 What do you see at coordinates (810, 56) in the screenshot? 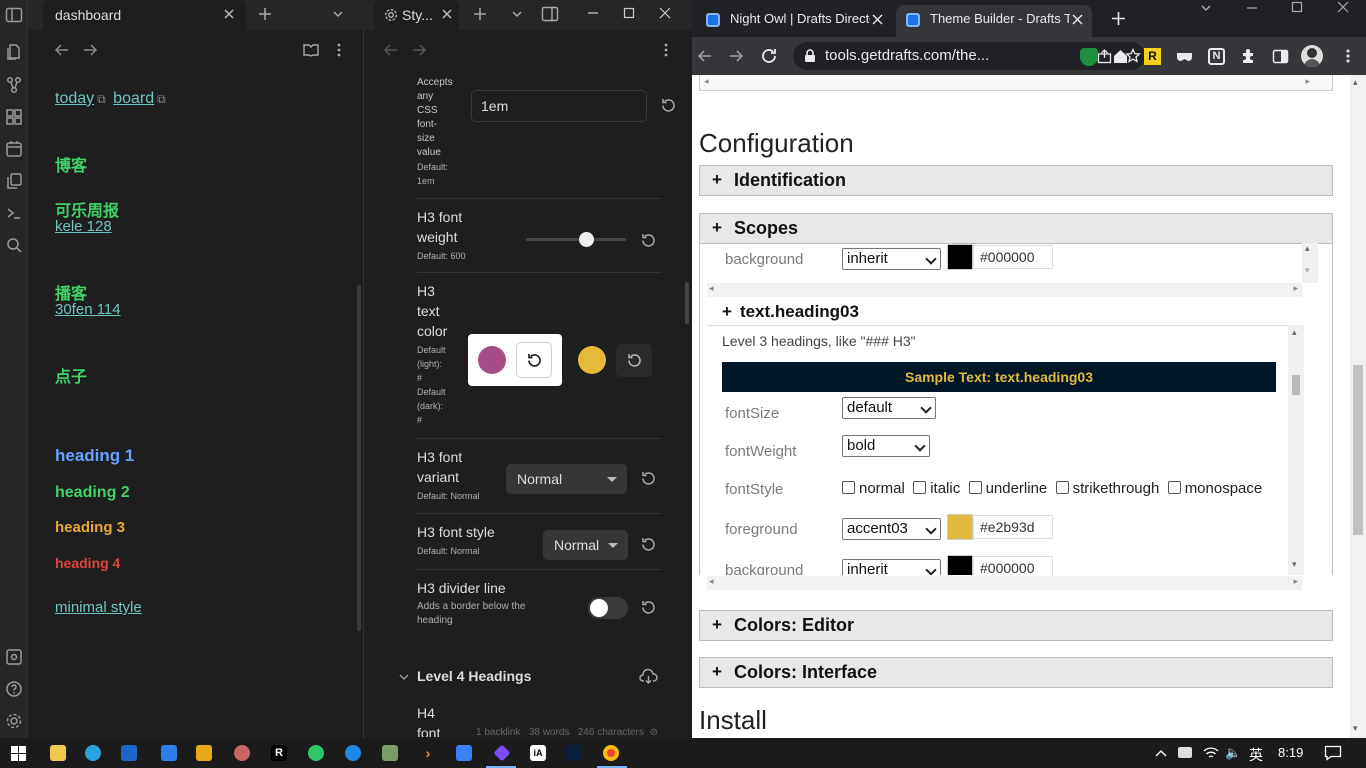
I see `lock-icon` at bounding box center [810, 56].